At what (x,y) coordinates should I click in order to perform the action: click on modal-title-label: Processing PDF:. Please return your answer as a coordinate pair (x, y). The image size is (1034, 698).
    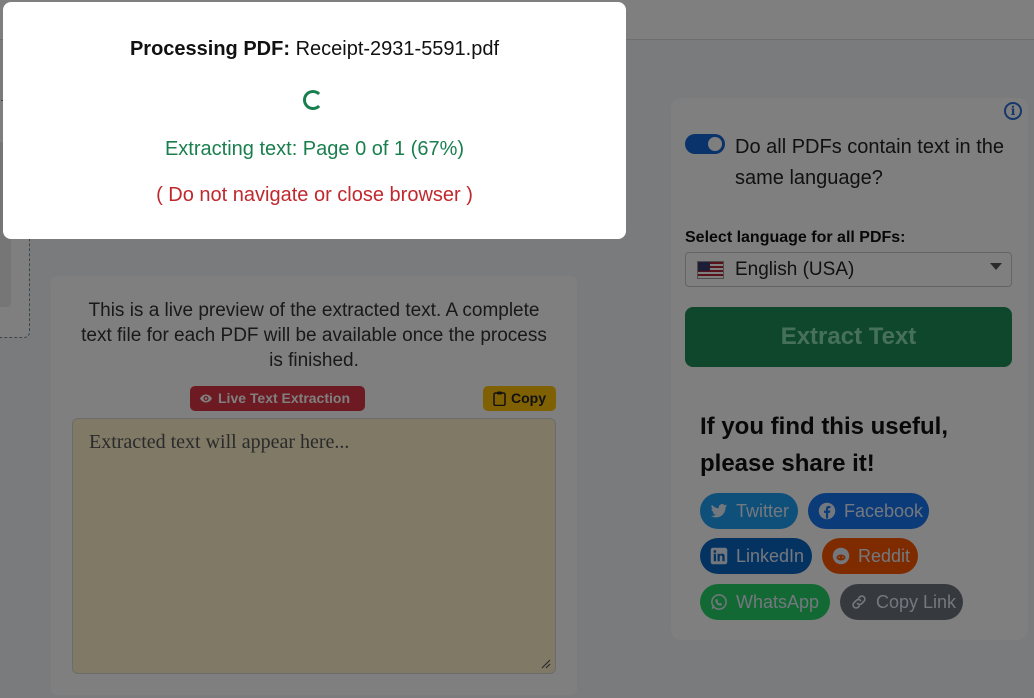
    Looking at the image, I should click on (209, 49).